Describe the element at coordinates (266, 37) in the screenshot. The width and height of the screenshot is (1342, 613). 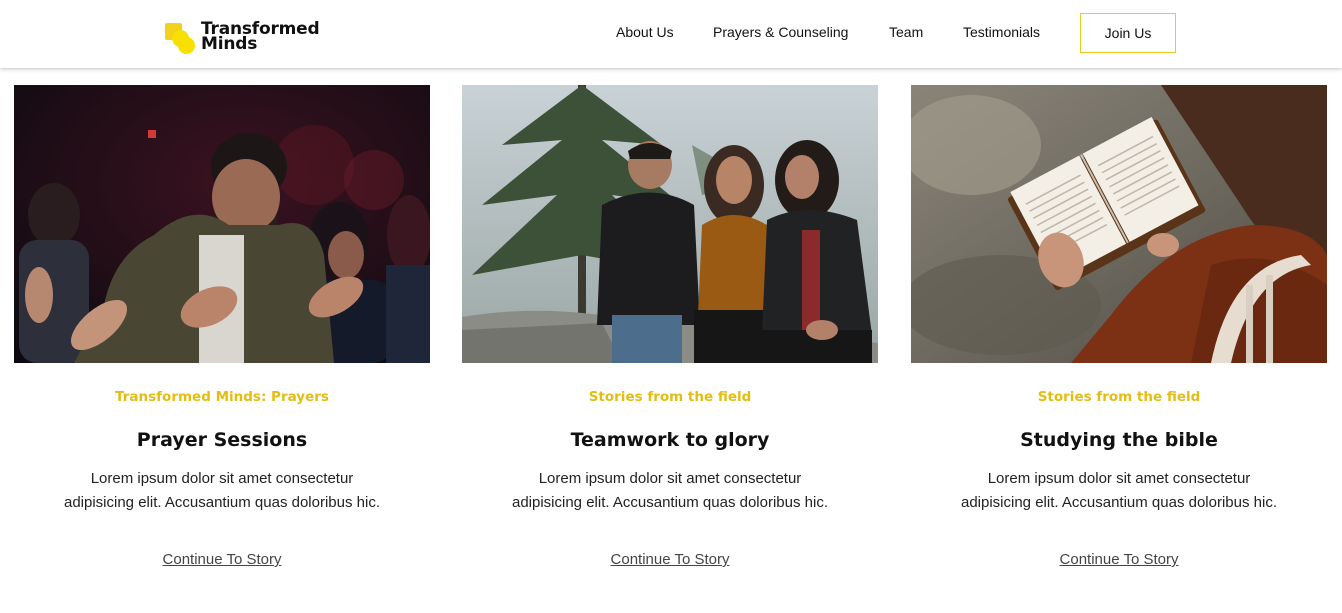
I see `brand-name: Transformed Minds` at that location.